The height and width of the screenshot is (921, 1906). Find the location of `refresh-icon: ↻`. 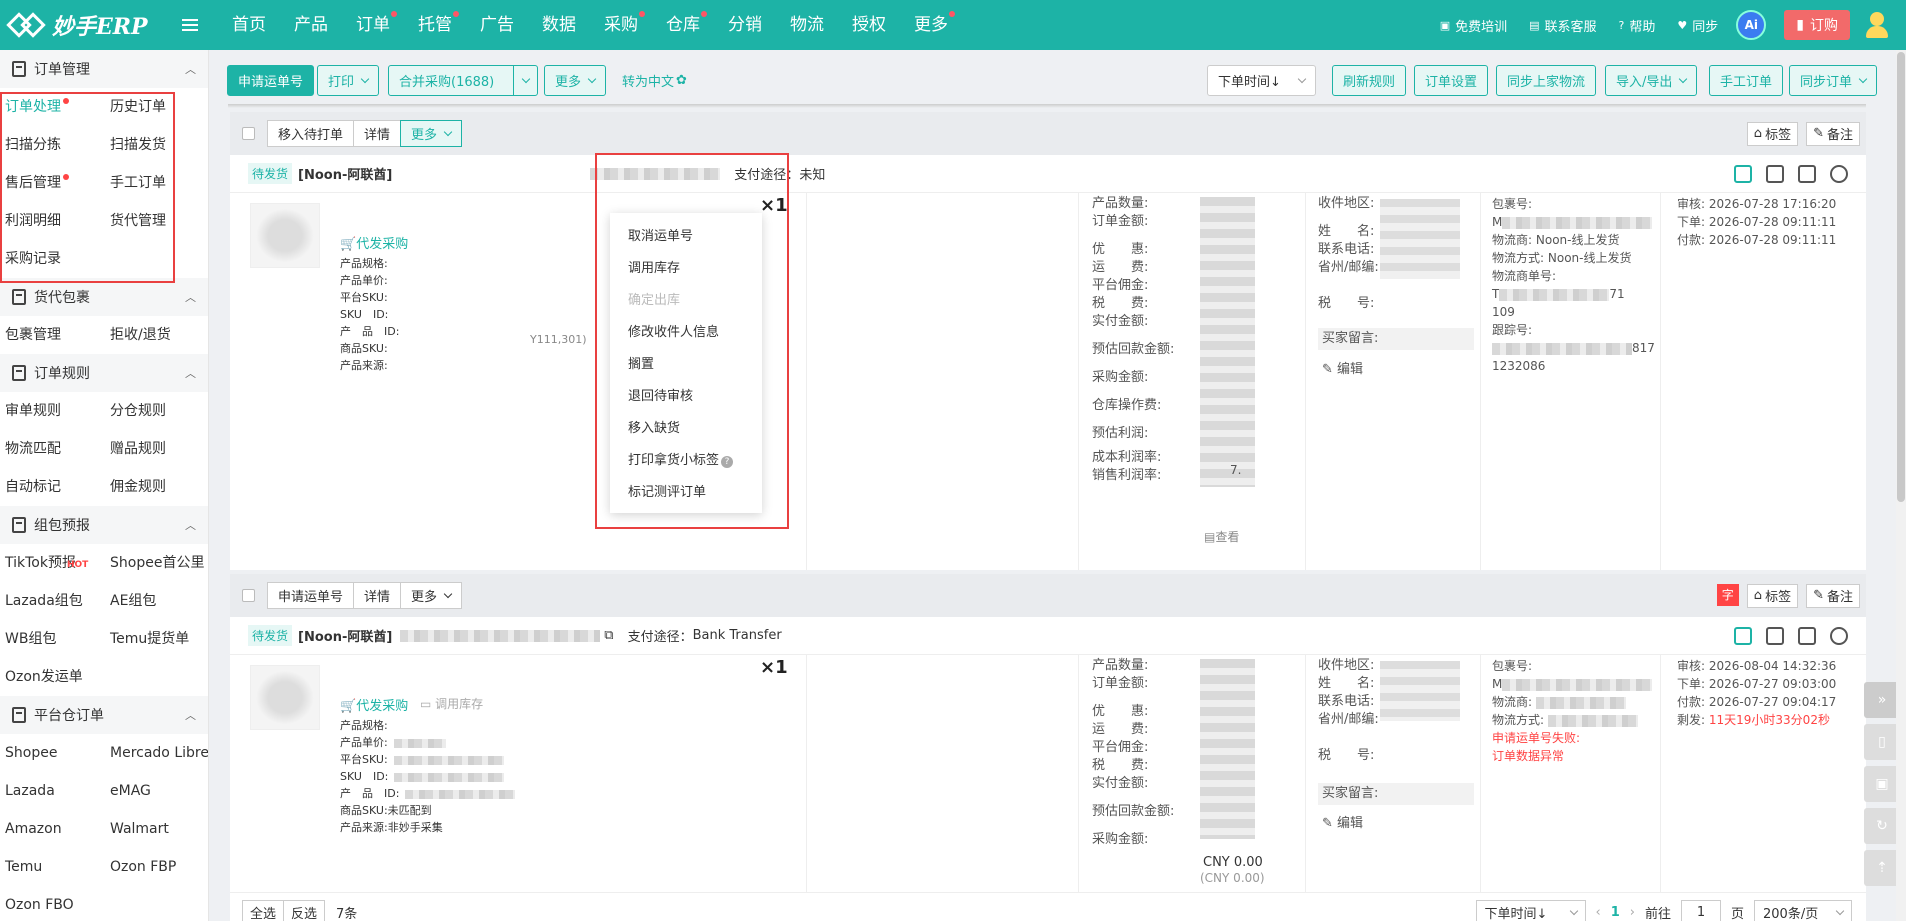

refresh-icon: ↻ is located at coordinates (1882, 826).